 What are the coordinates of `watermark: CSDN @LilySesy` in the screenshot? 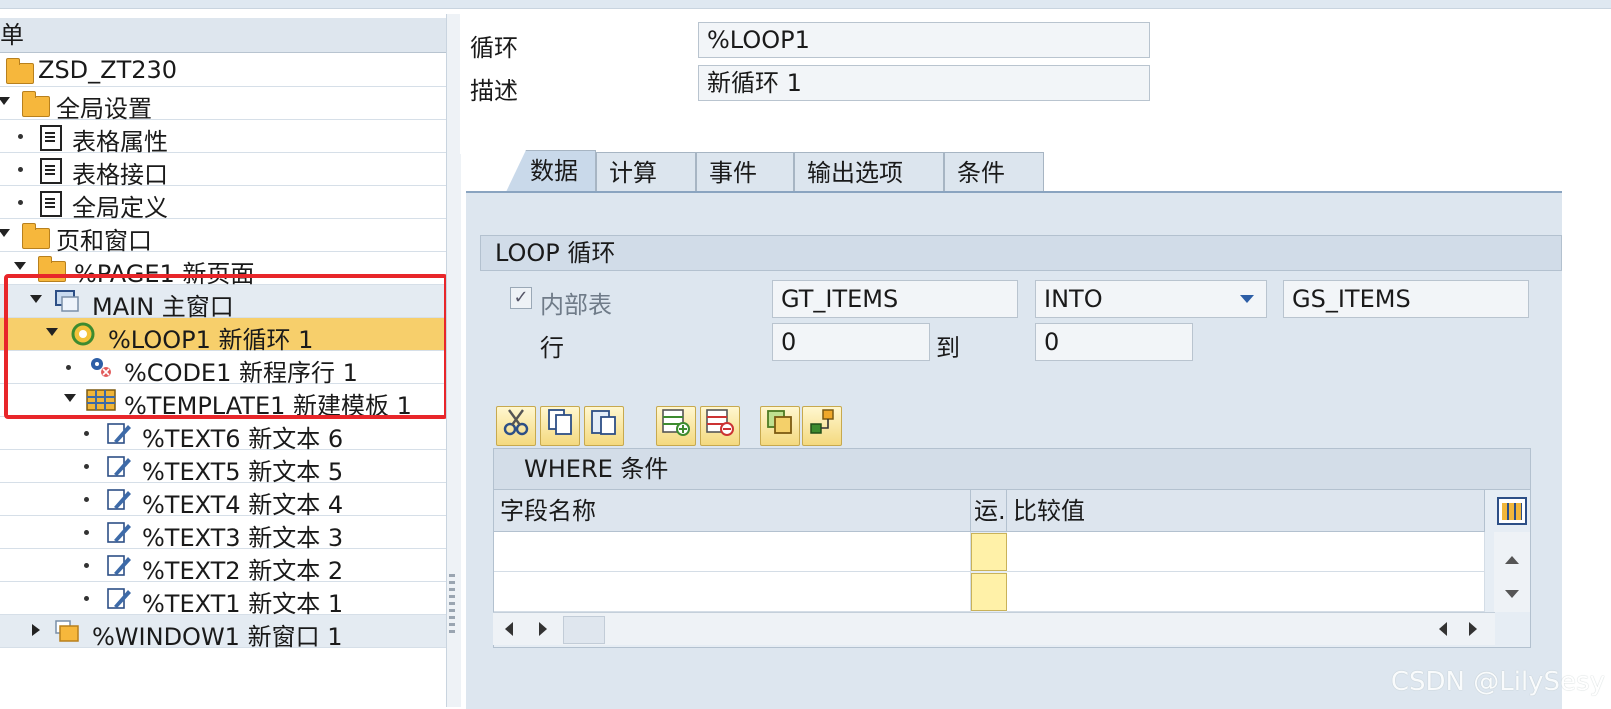 It's located at (1497, 682).